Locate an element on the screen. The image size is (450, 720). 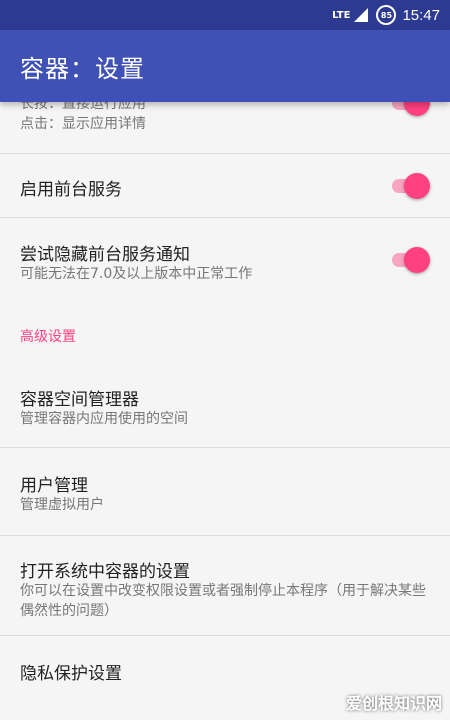
foreground-service-switch is located at coordinates (409, 186).